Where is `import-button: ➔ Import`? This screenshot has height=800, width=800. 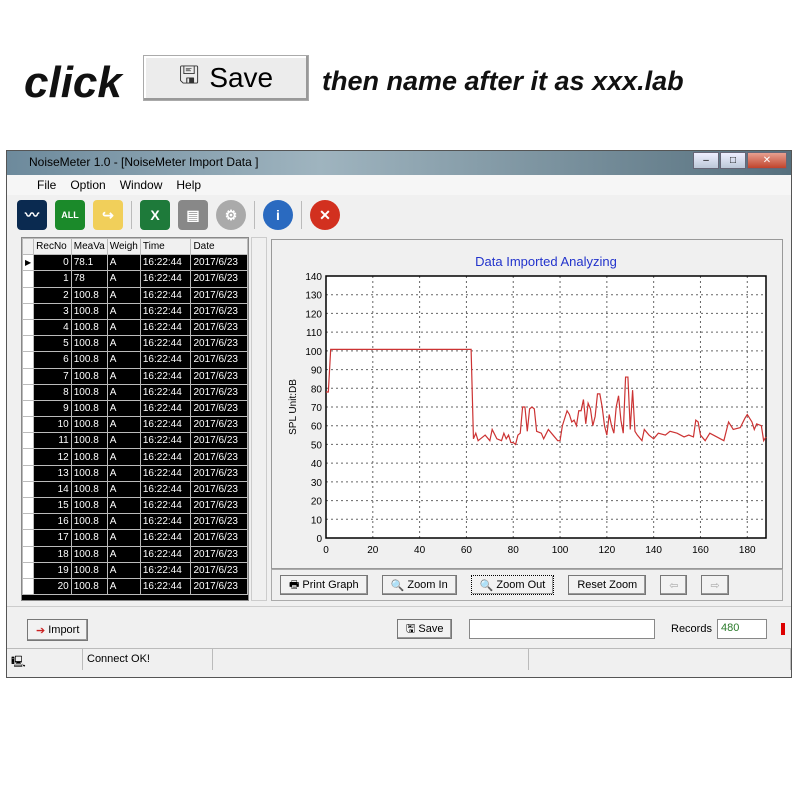 import-button: ➔ Import is located at coordinates (58, 630).